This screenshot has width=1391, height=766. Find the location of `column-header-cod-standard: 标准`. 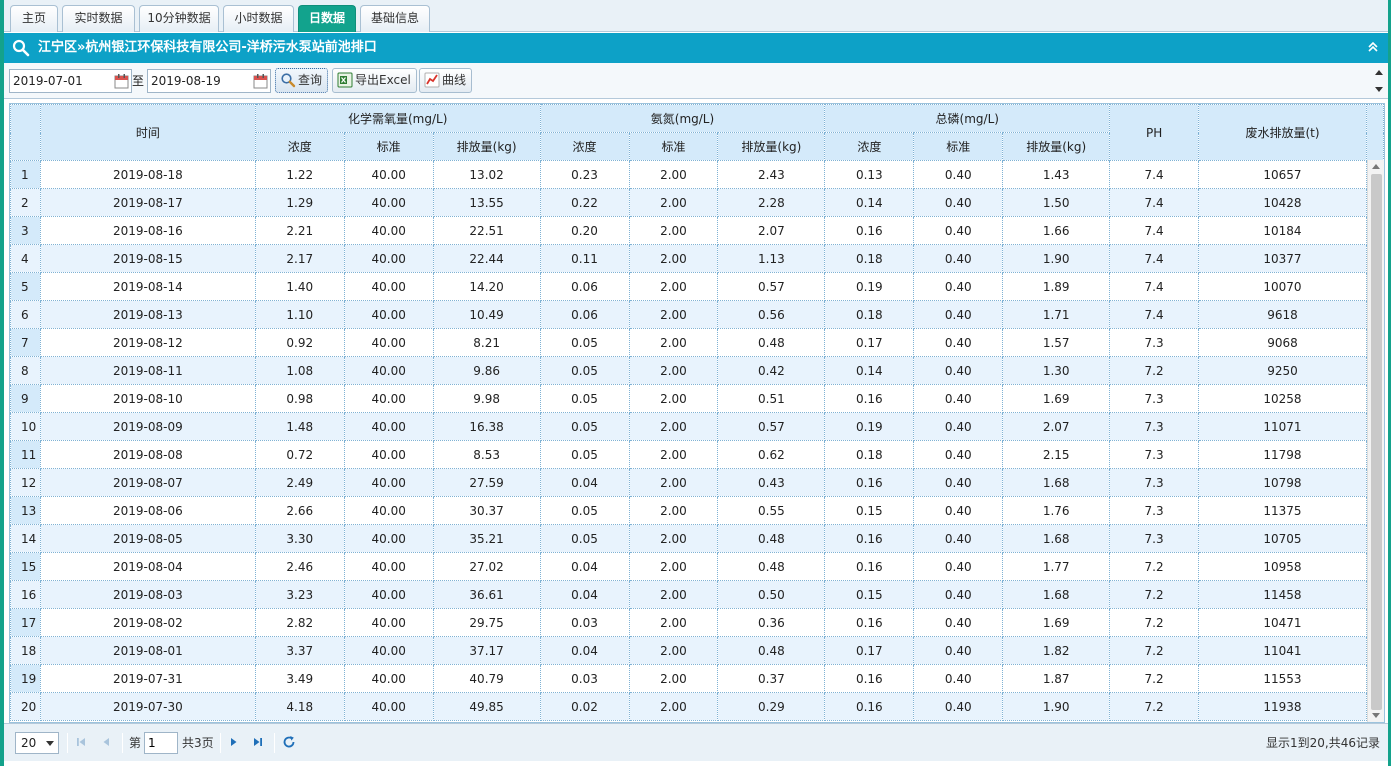

column-header-cod-standard: 标准 is located at coordinates (388, 146).